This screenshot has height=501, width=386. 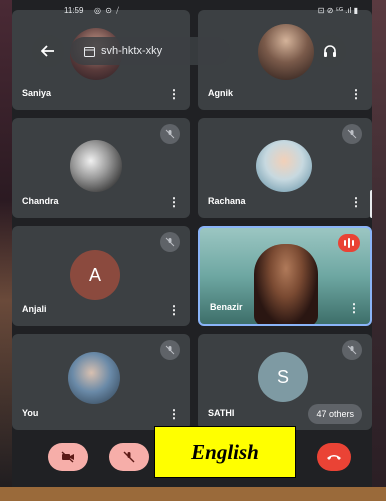 I want to click on meeting-top-bar: svh-hktx-xky, so click(x=192, y=50).